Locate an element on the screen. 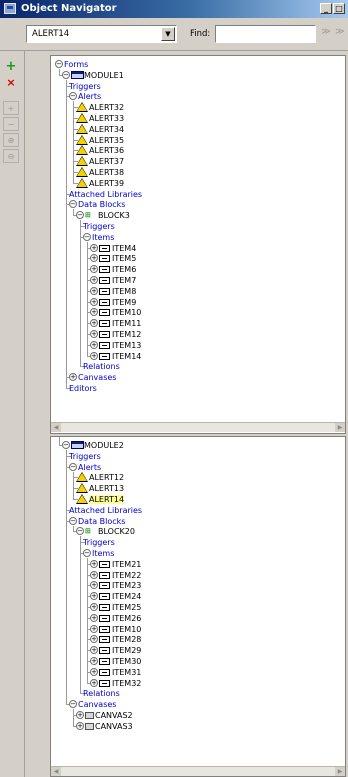 The image size is (348, 777). tree-node: + ITEM30 is located at coordinates (198, 661).